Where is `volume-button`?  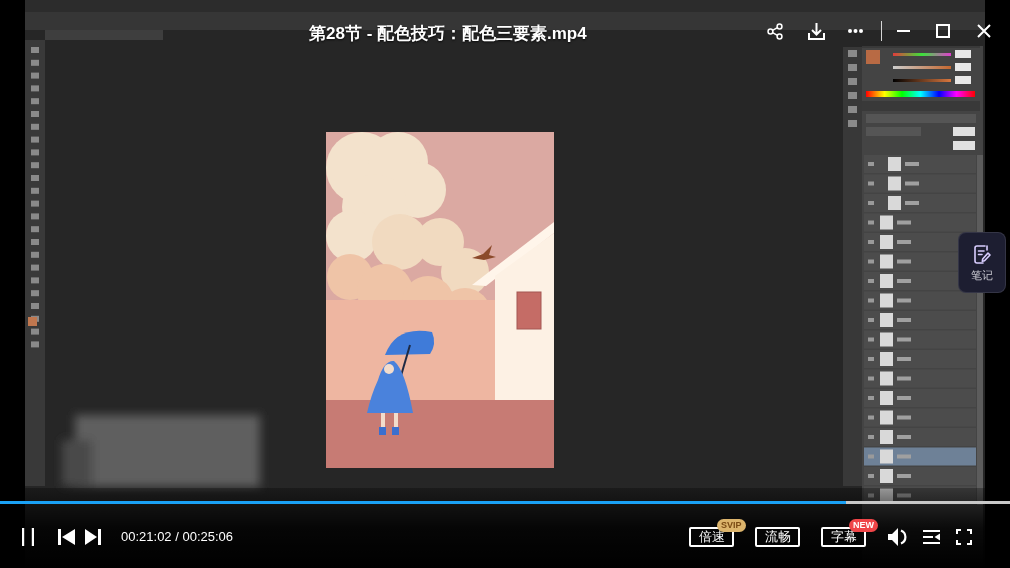 volume-button is located at coordinates (898, 537).